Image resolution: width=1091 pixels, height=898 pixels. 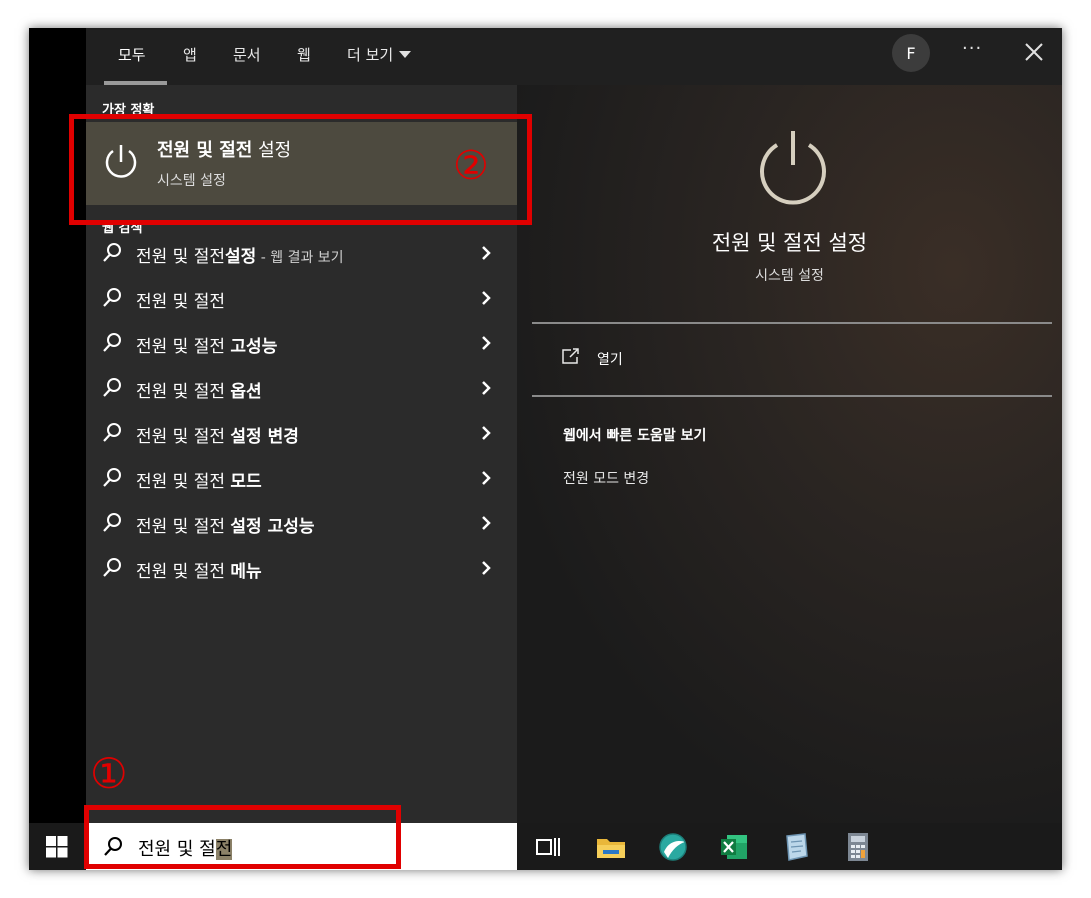 What do you see at coordinates (635, 436) in the screenshot?
I see `web-help-header: 웹에서 빠른 도움말 보기` at bounding box center [635, 436].